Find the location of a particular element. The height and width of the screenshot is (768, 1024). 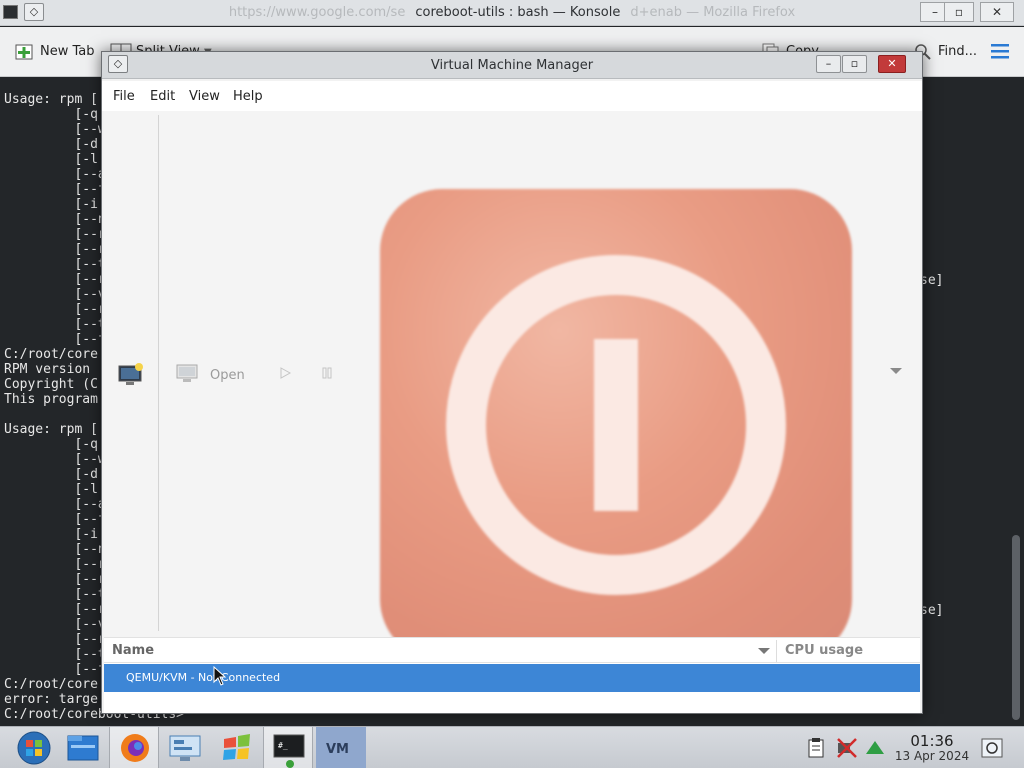

new-vm-button is located at coordinates (131, 377).